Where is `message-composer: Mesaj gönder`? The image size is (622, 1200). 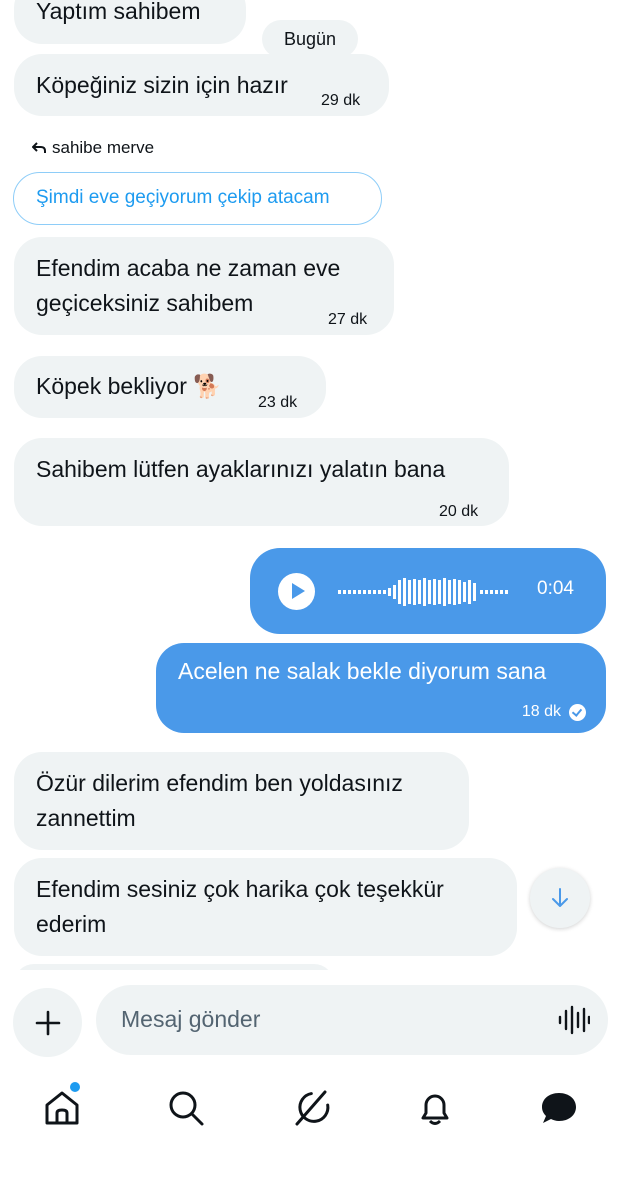 message-composer: Mesaj gönder is located at coordinates (311, 1015).